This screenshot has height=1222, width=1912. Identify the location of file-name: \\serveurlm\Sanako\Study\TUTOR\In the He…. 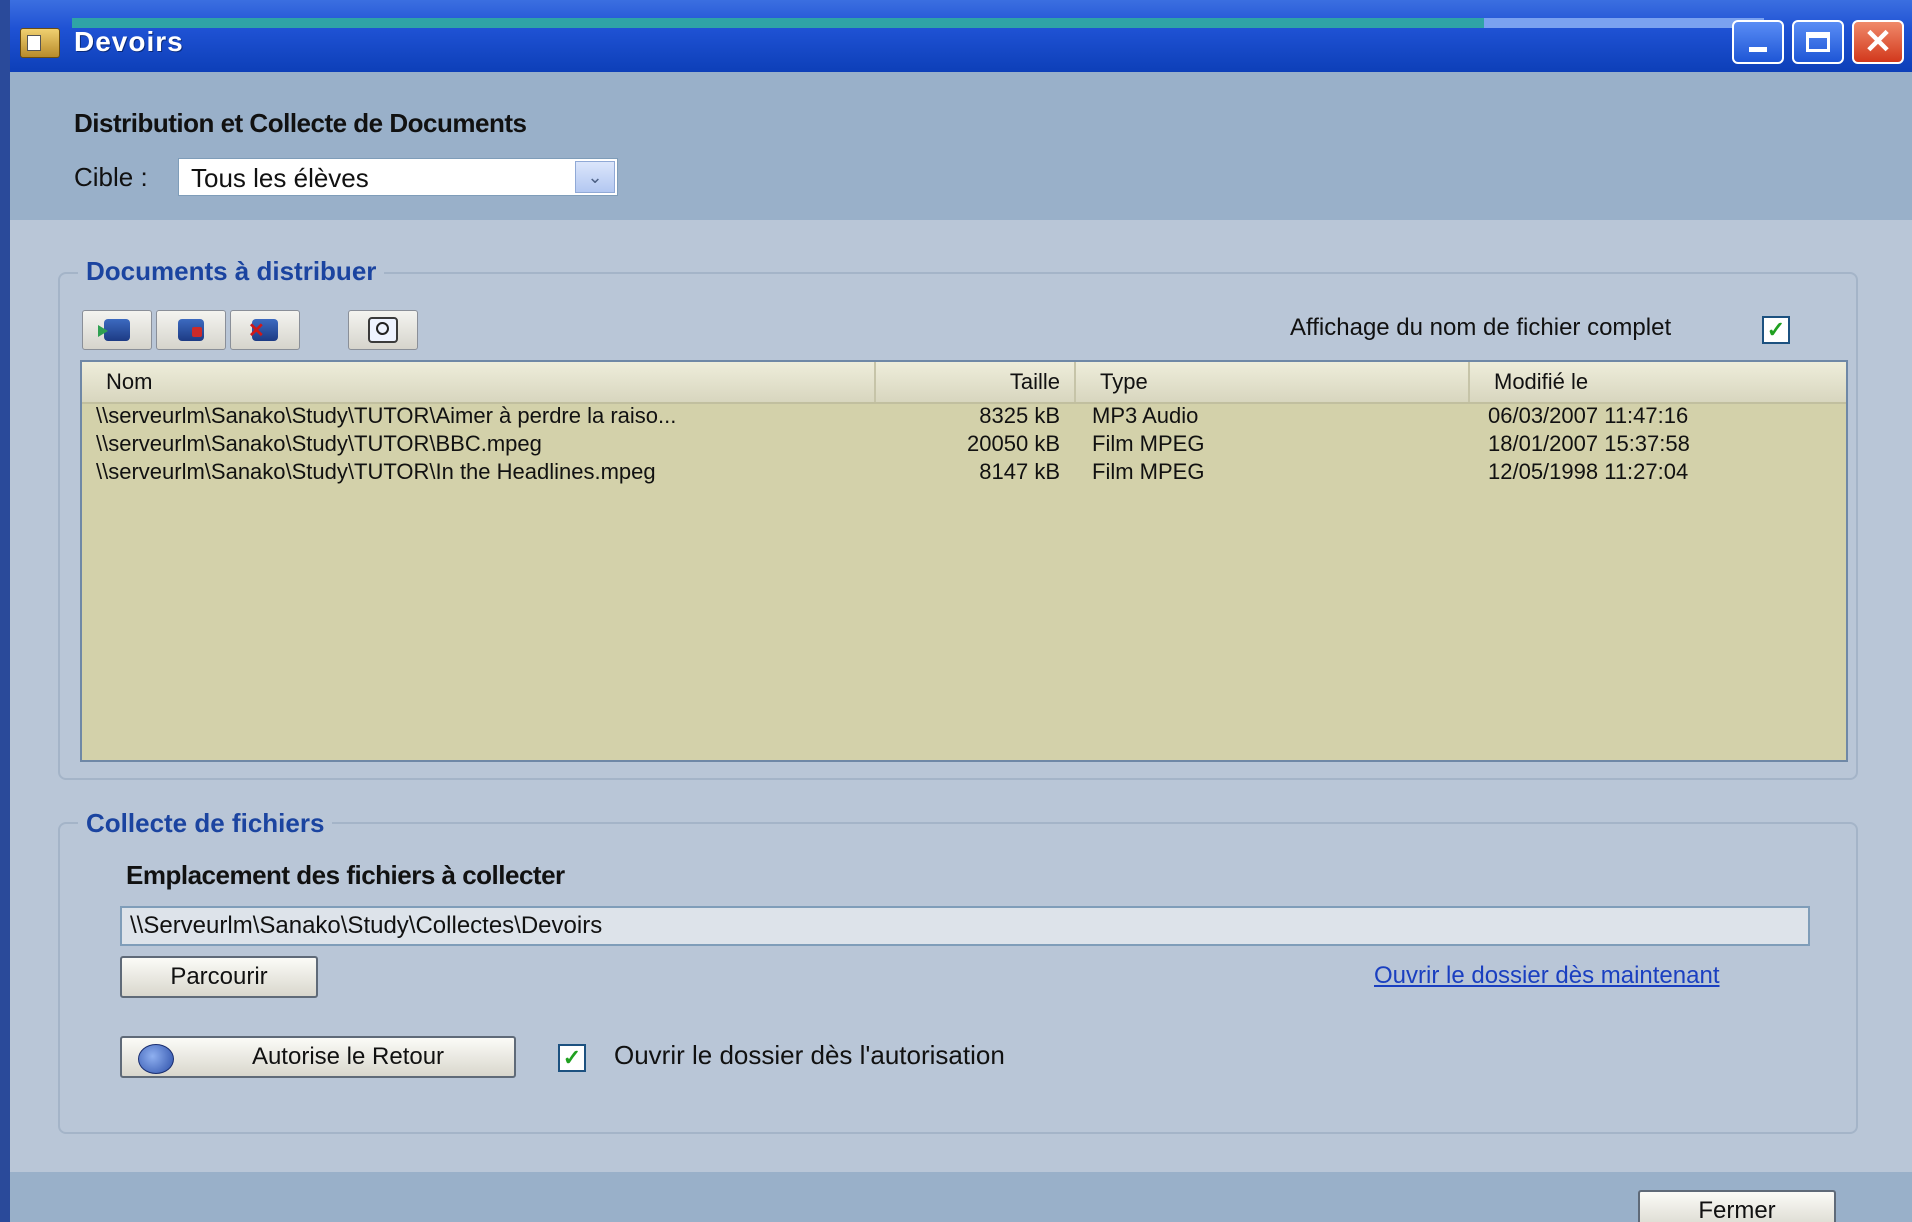
(376, 471).